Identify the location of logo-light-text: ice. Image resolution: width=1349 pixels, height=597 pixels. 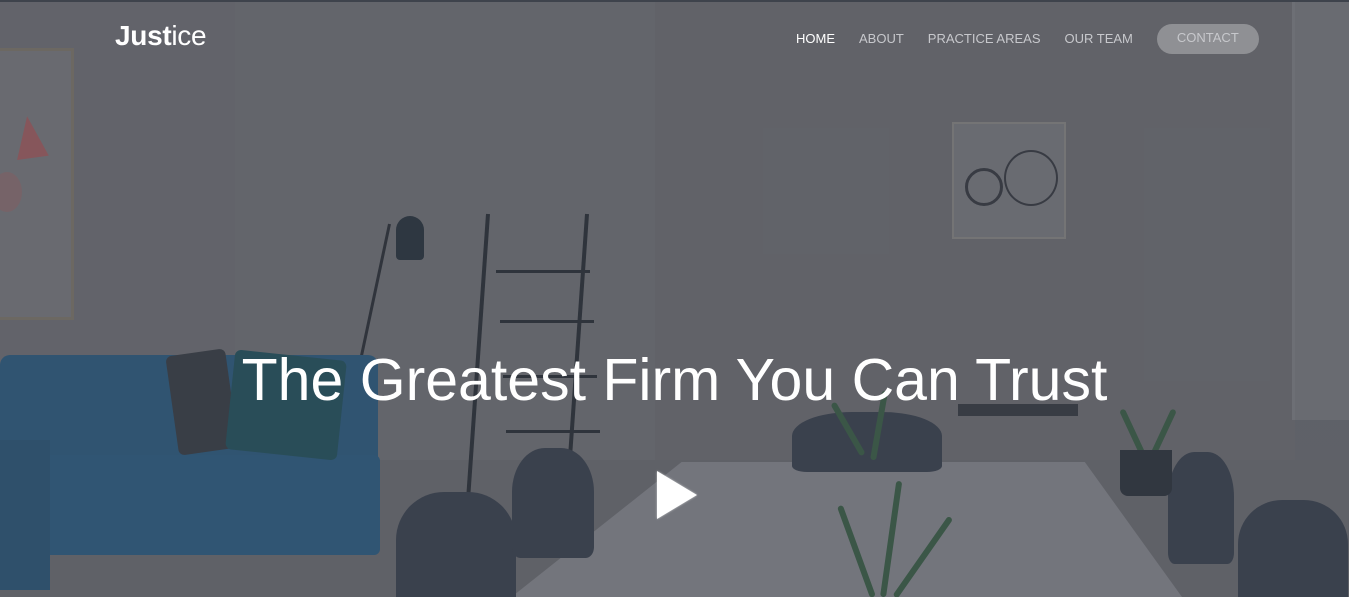
(189, 35).